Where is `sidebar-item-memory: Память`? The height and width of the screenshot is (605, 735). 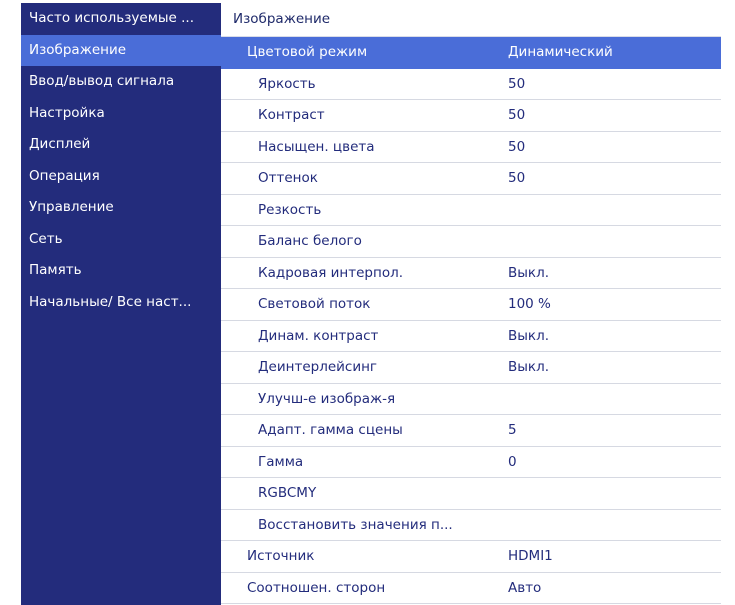 sidebar-item-memory: Память is located at coordinates (121, 271).